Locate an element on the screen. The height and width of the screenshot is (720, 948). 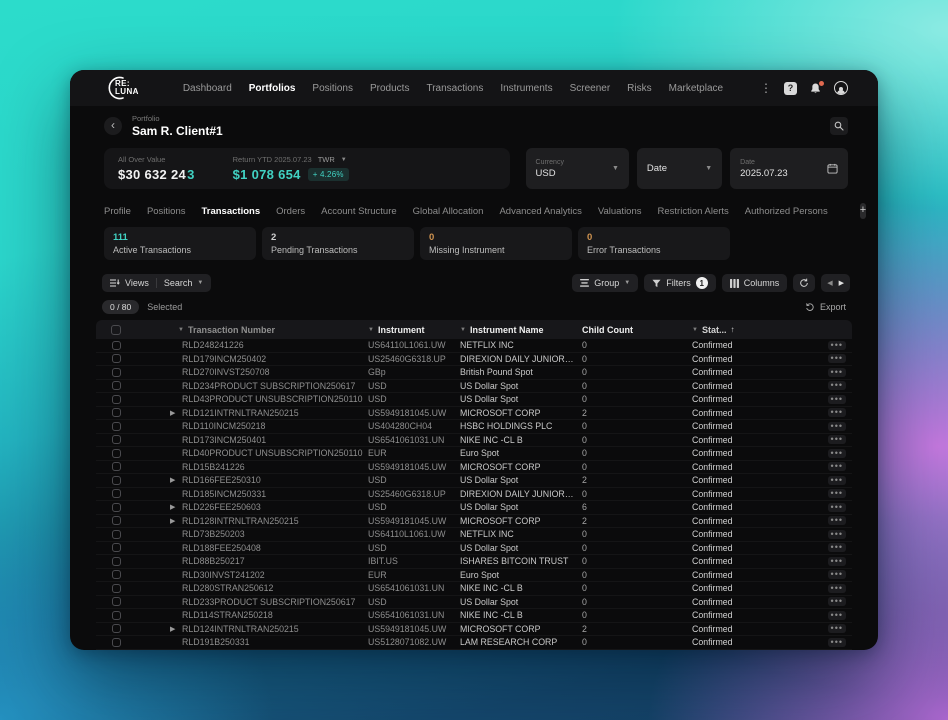
next-page-icon: ▶ is located at coordinates (841, 283).